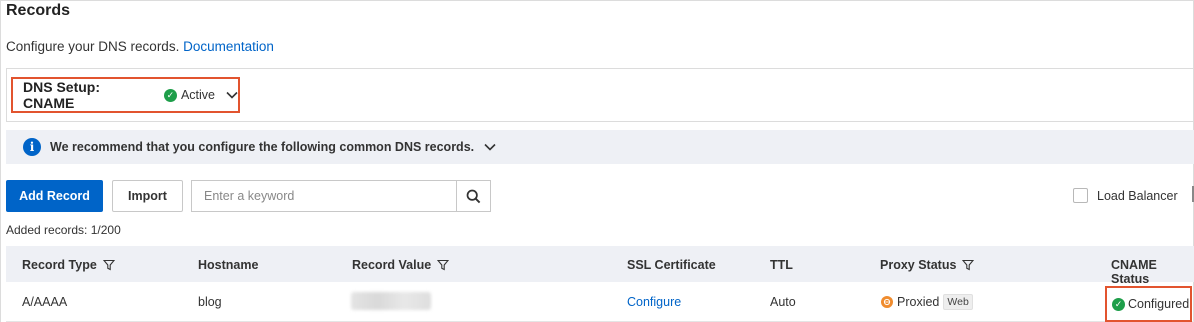  I want to click on column-header-hostname: Hostname, so click(228, 265).